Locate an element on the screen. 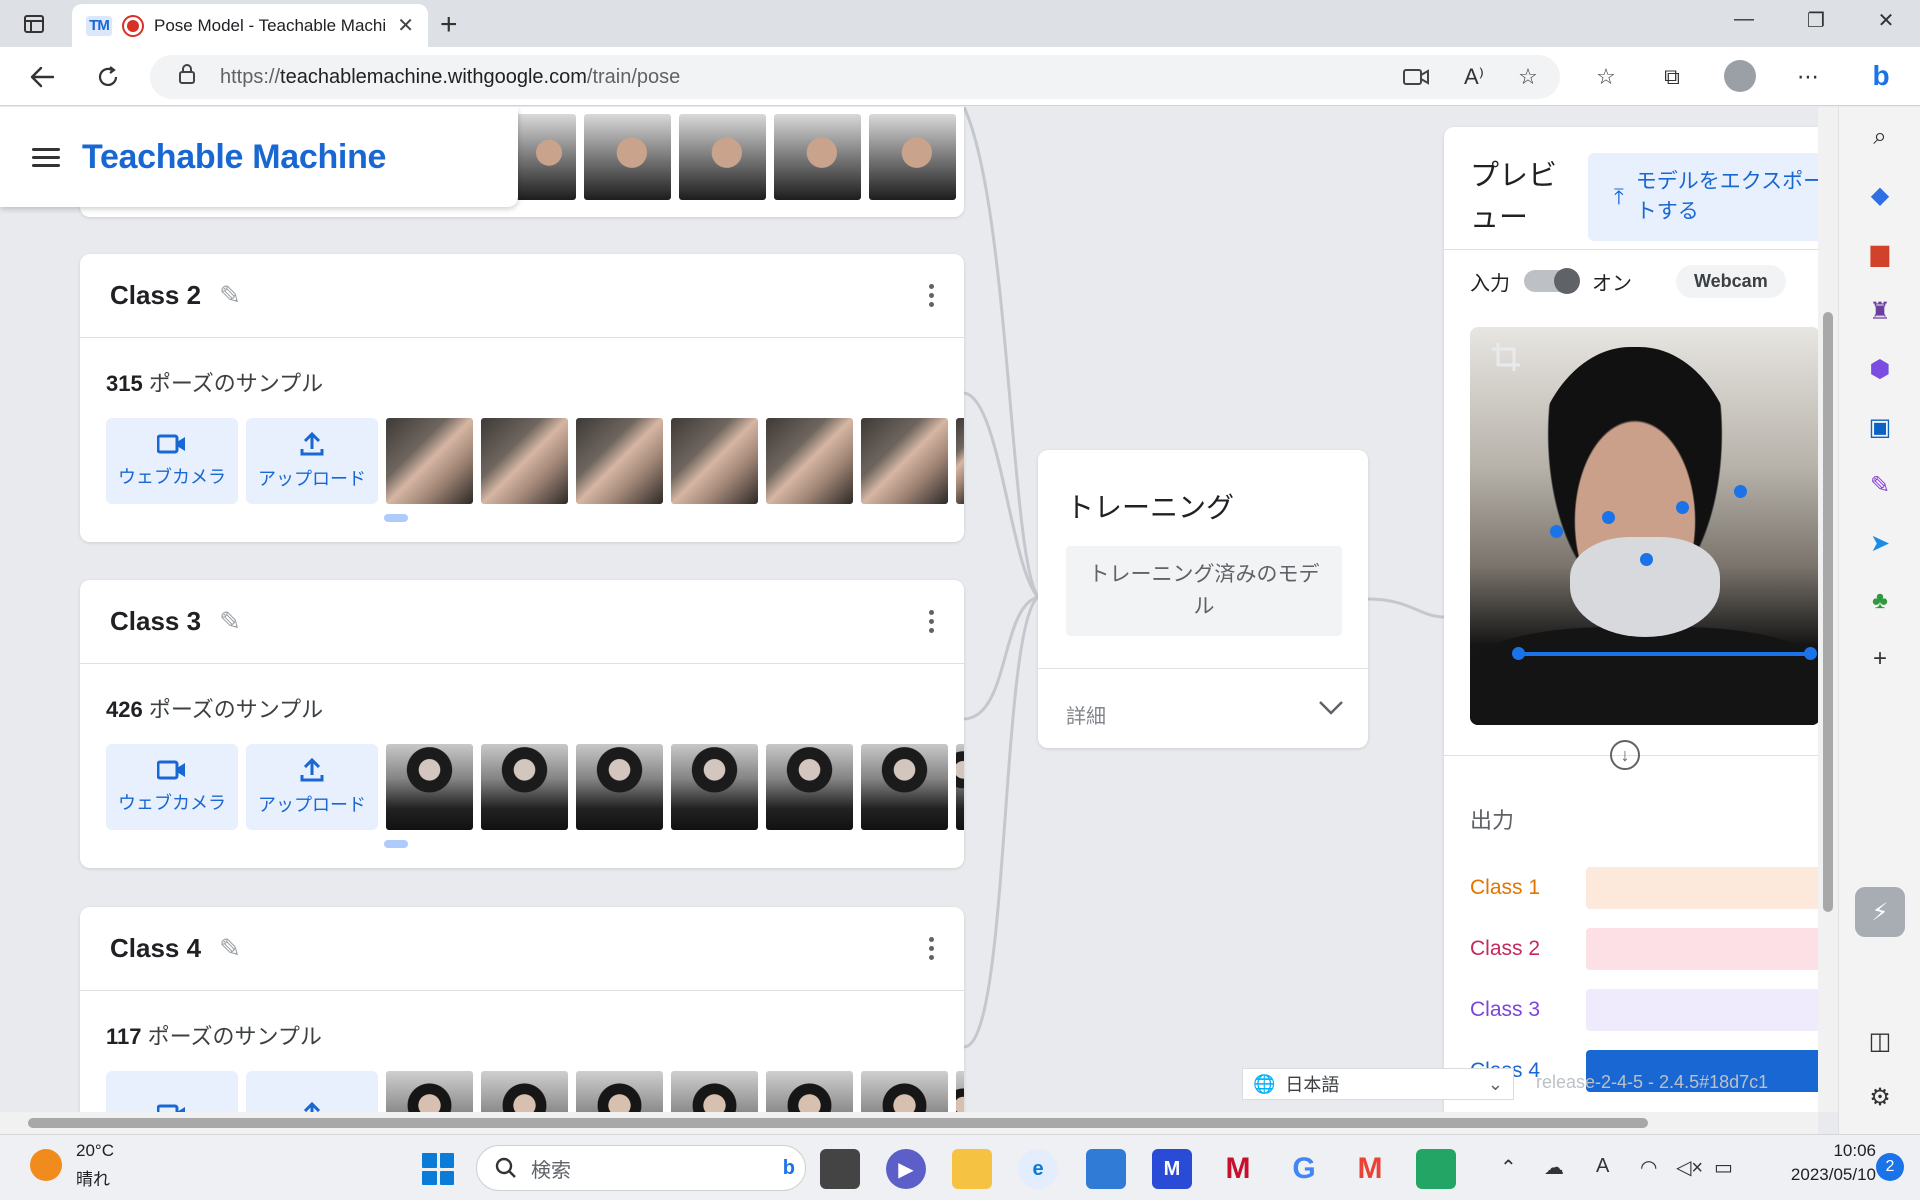 This screenshot has height=1200, width=1920. battery-icon: ▭ is located at coordinates (1723, 1167).